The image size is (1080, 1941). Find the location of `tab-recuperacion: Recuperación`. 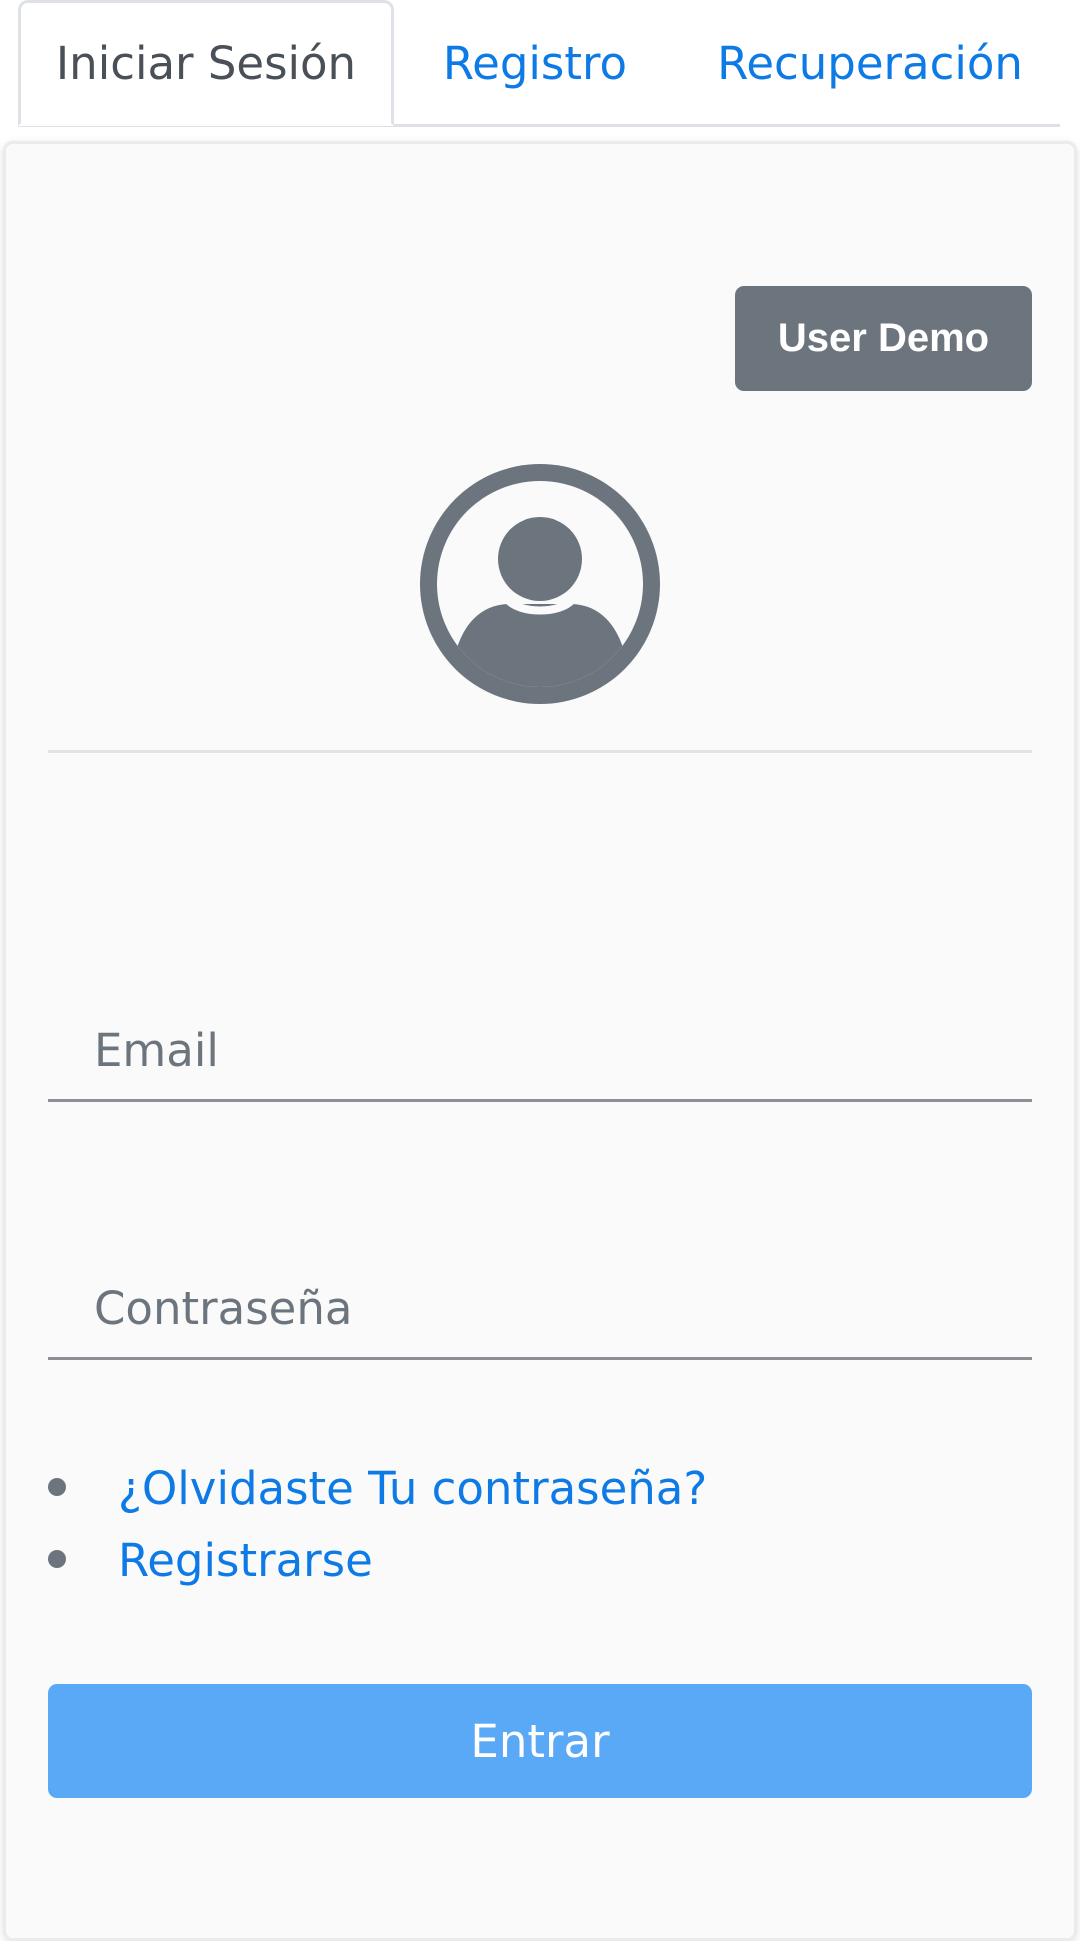

tab-recuperacion: Recuperación is located at coordinates (870, 63).